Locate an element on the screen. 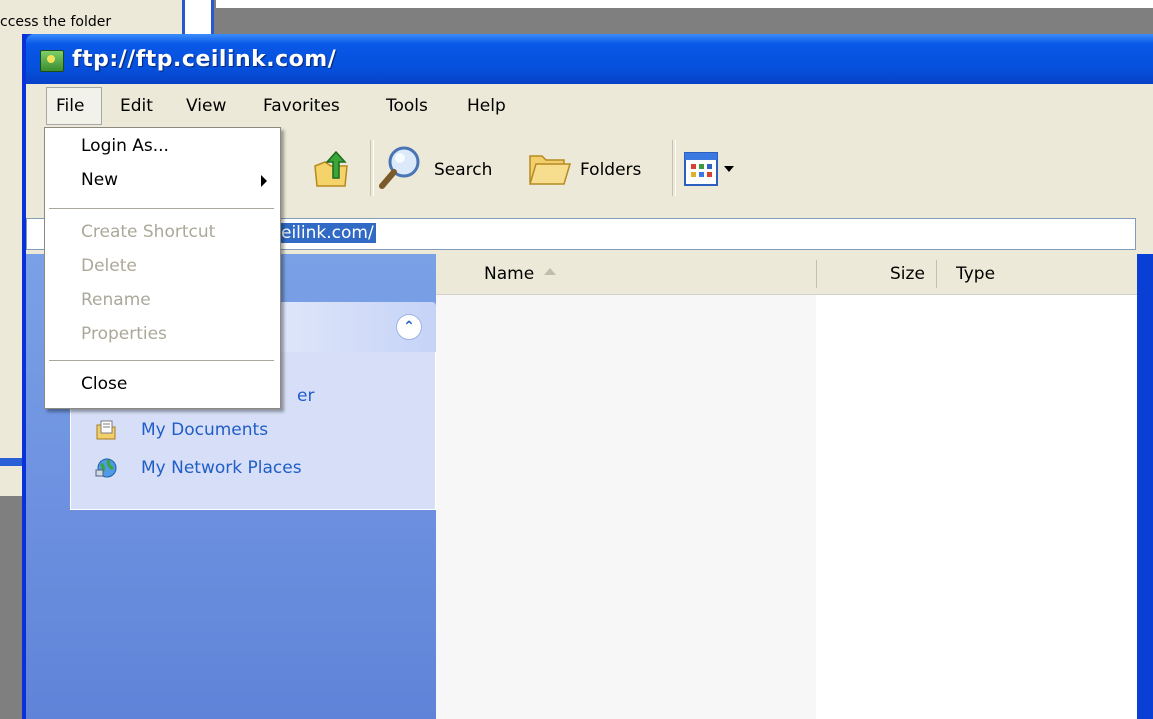 The height and width of the screenshot is (719, 1153). folders-button: Folders is located at coordinates (591, 169).